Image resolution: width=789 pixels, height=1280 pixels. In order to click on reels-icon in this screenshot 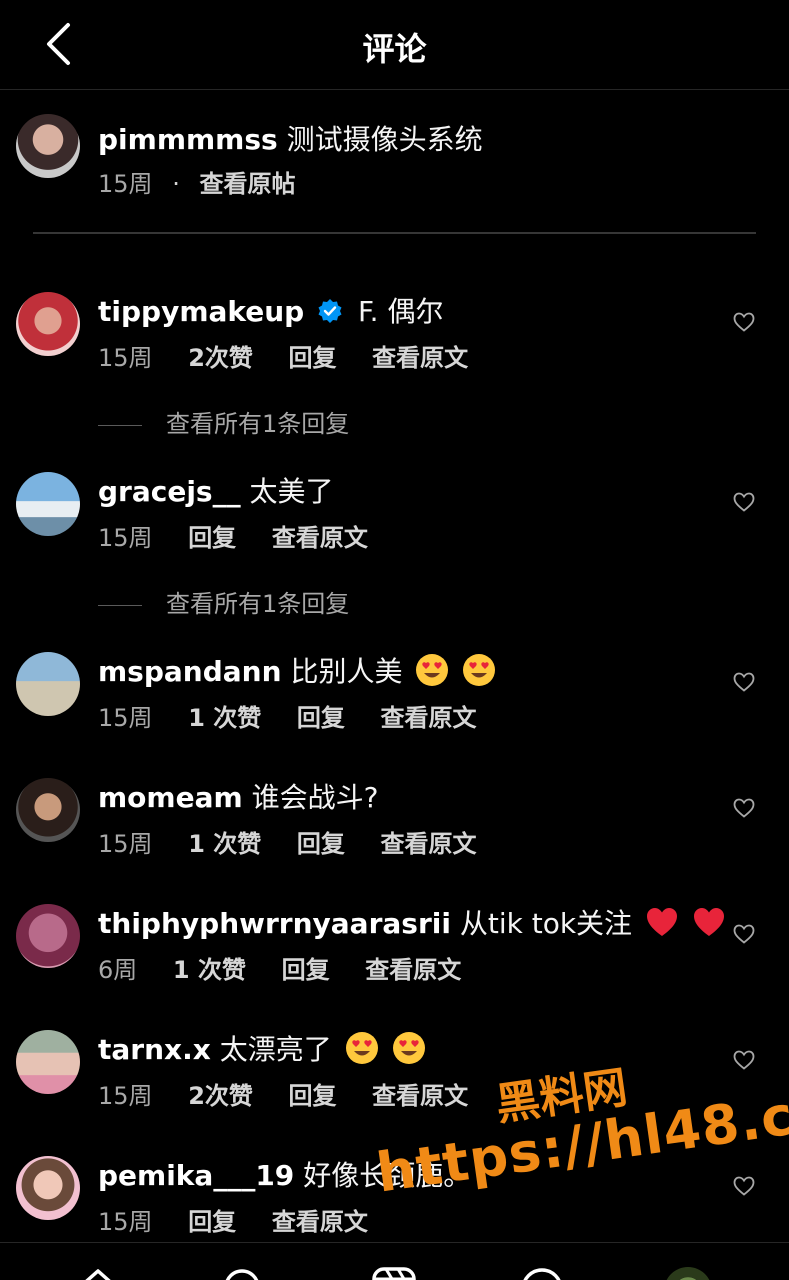, I will do `click(394, 1272)`.